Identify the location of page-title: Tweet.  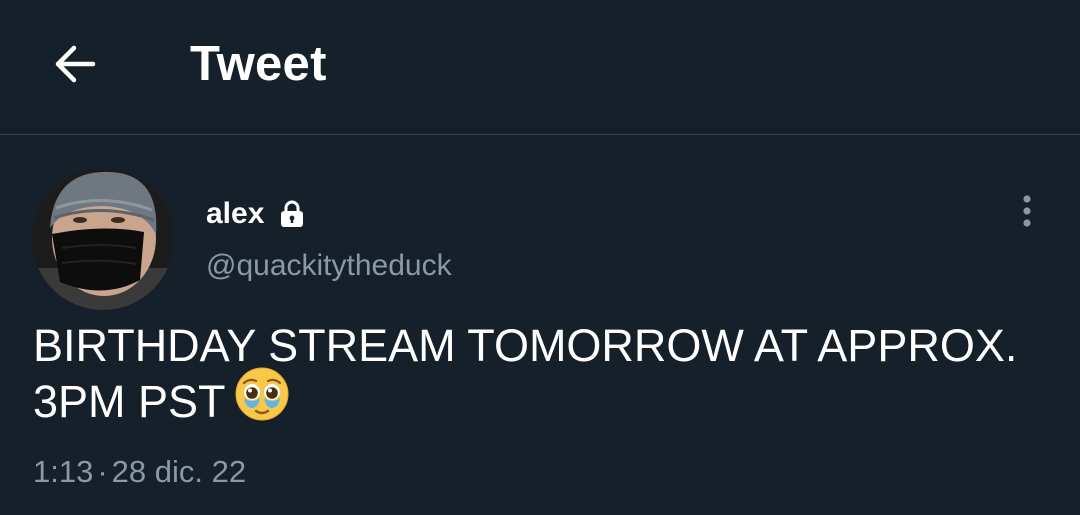
(258, 64).